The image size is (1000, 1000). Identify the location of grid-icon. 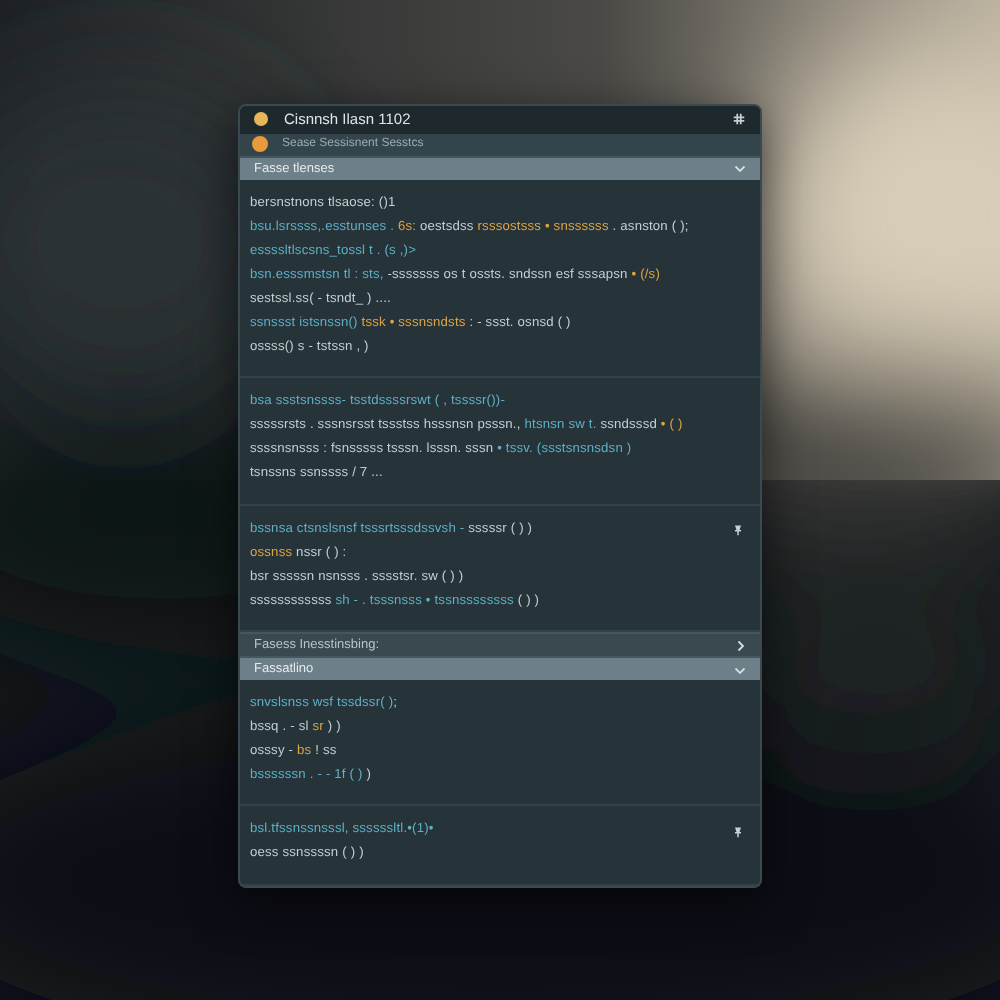
(739, 119).